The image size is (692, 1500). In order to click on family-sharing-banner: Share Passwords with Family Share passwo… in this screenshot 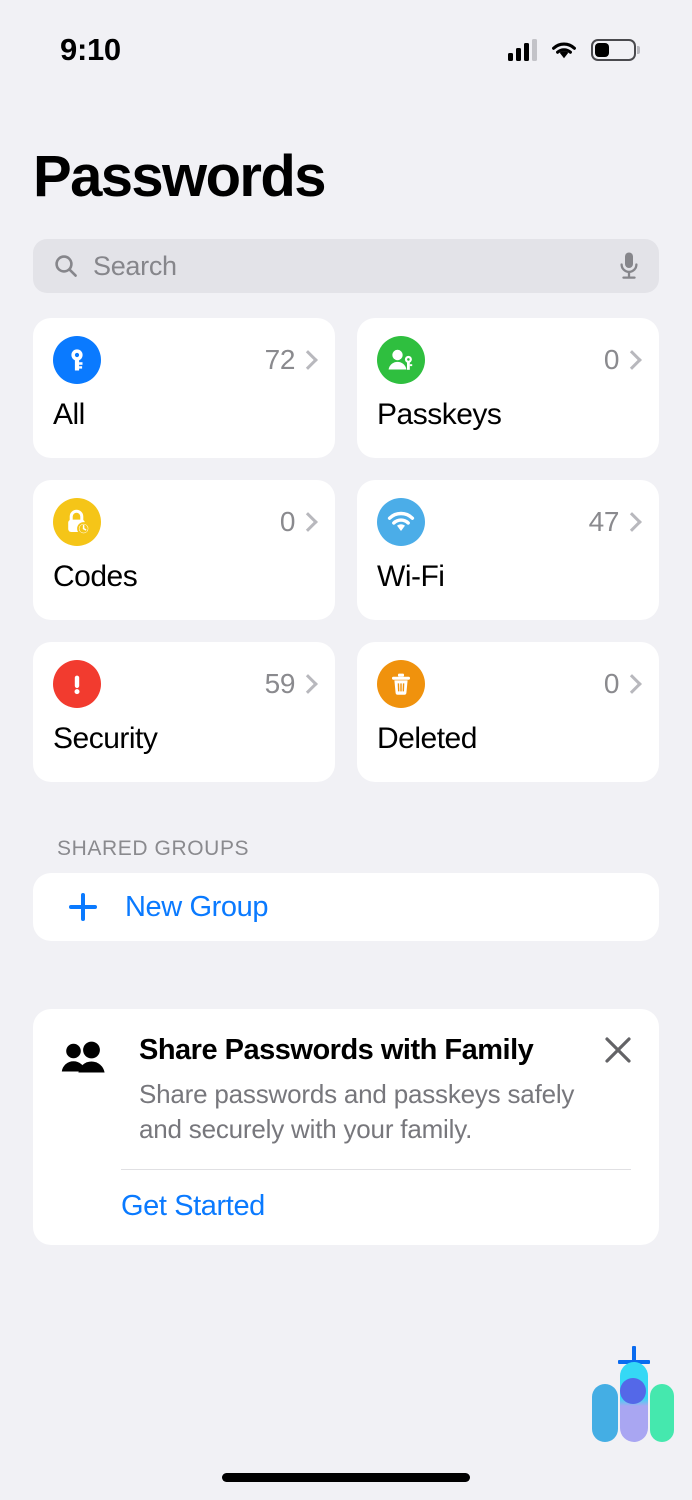, I will do `click(346, 1127)`.